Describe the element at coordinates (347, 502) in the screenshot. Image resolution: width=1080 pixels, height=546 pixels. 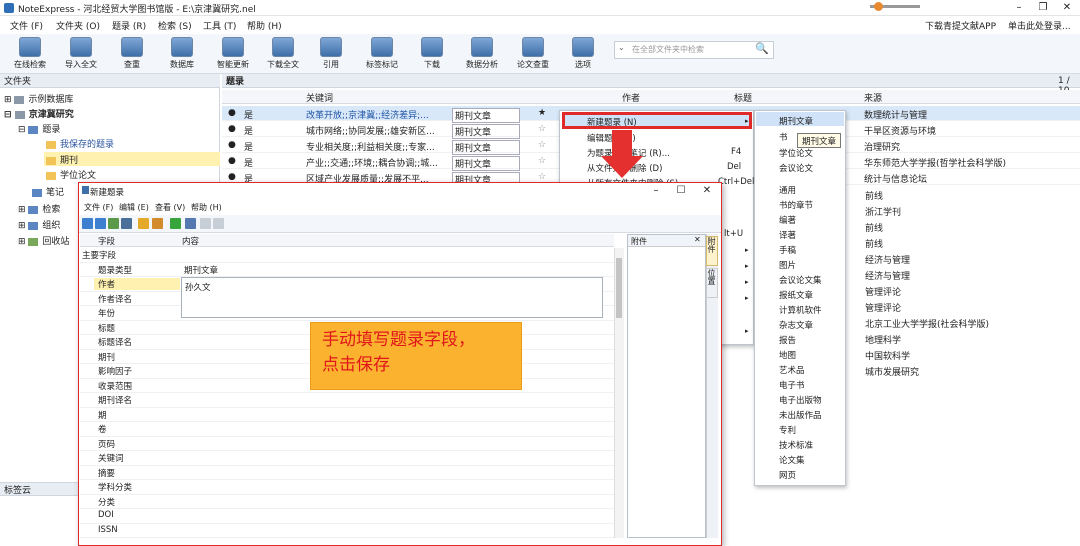
I see `field-row: 分类` at that location.